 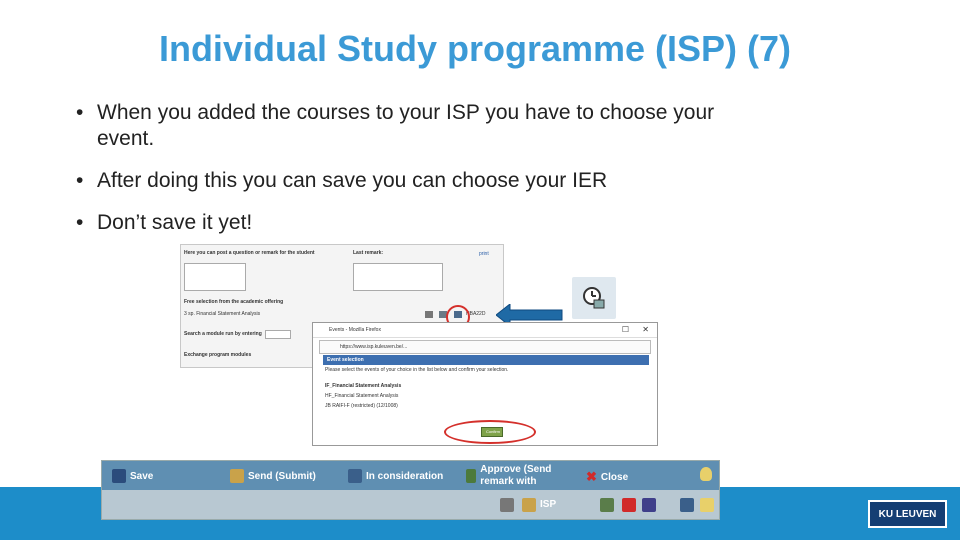 What do you see at coordinates (507, 505) in the screenshot?
I see `recycle-icon` at bounding box center [507, 505].